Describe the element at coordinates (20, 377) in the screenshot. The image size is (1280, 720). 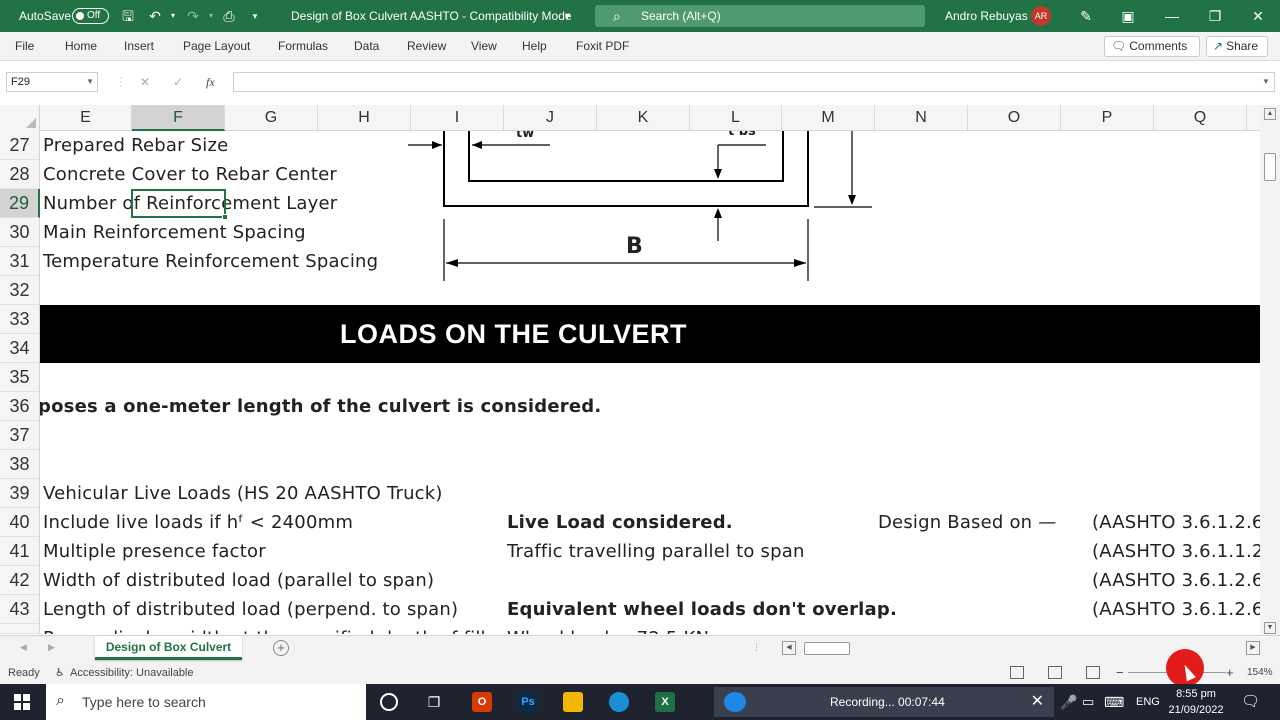
I see `row-header-35: 35` at that location.